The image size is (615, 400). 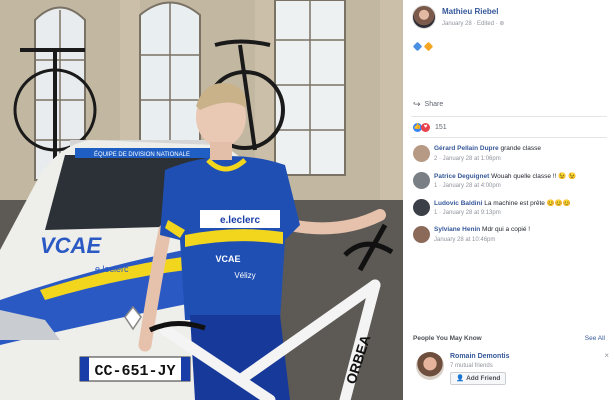 What do you see at coordinates (430, 366) in the screenshot?
I see `suggested-friend-avatar` at bounding box center [430, 366].